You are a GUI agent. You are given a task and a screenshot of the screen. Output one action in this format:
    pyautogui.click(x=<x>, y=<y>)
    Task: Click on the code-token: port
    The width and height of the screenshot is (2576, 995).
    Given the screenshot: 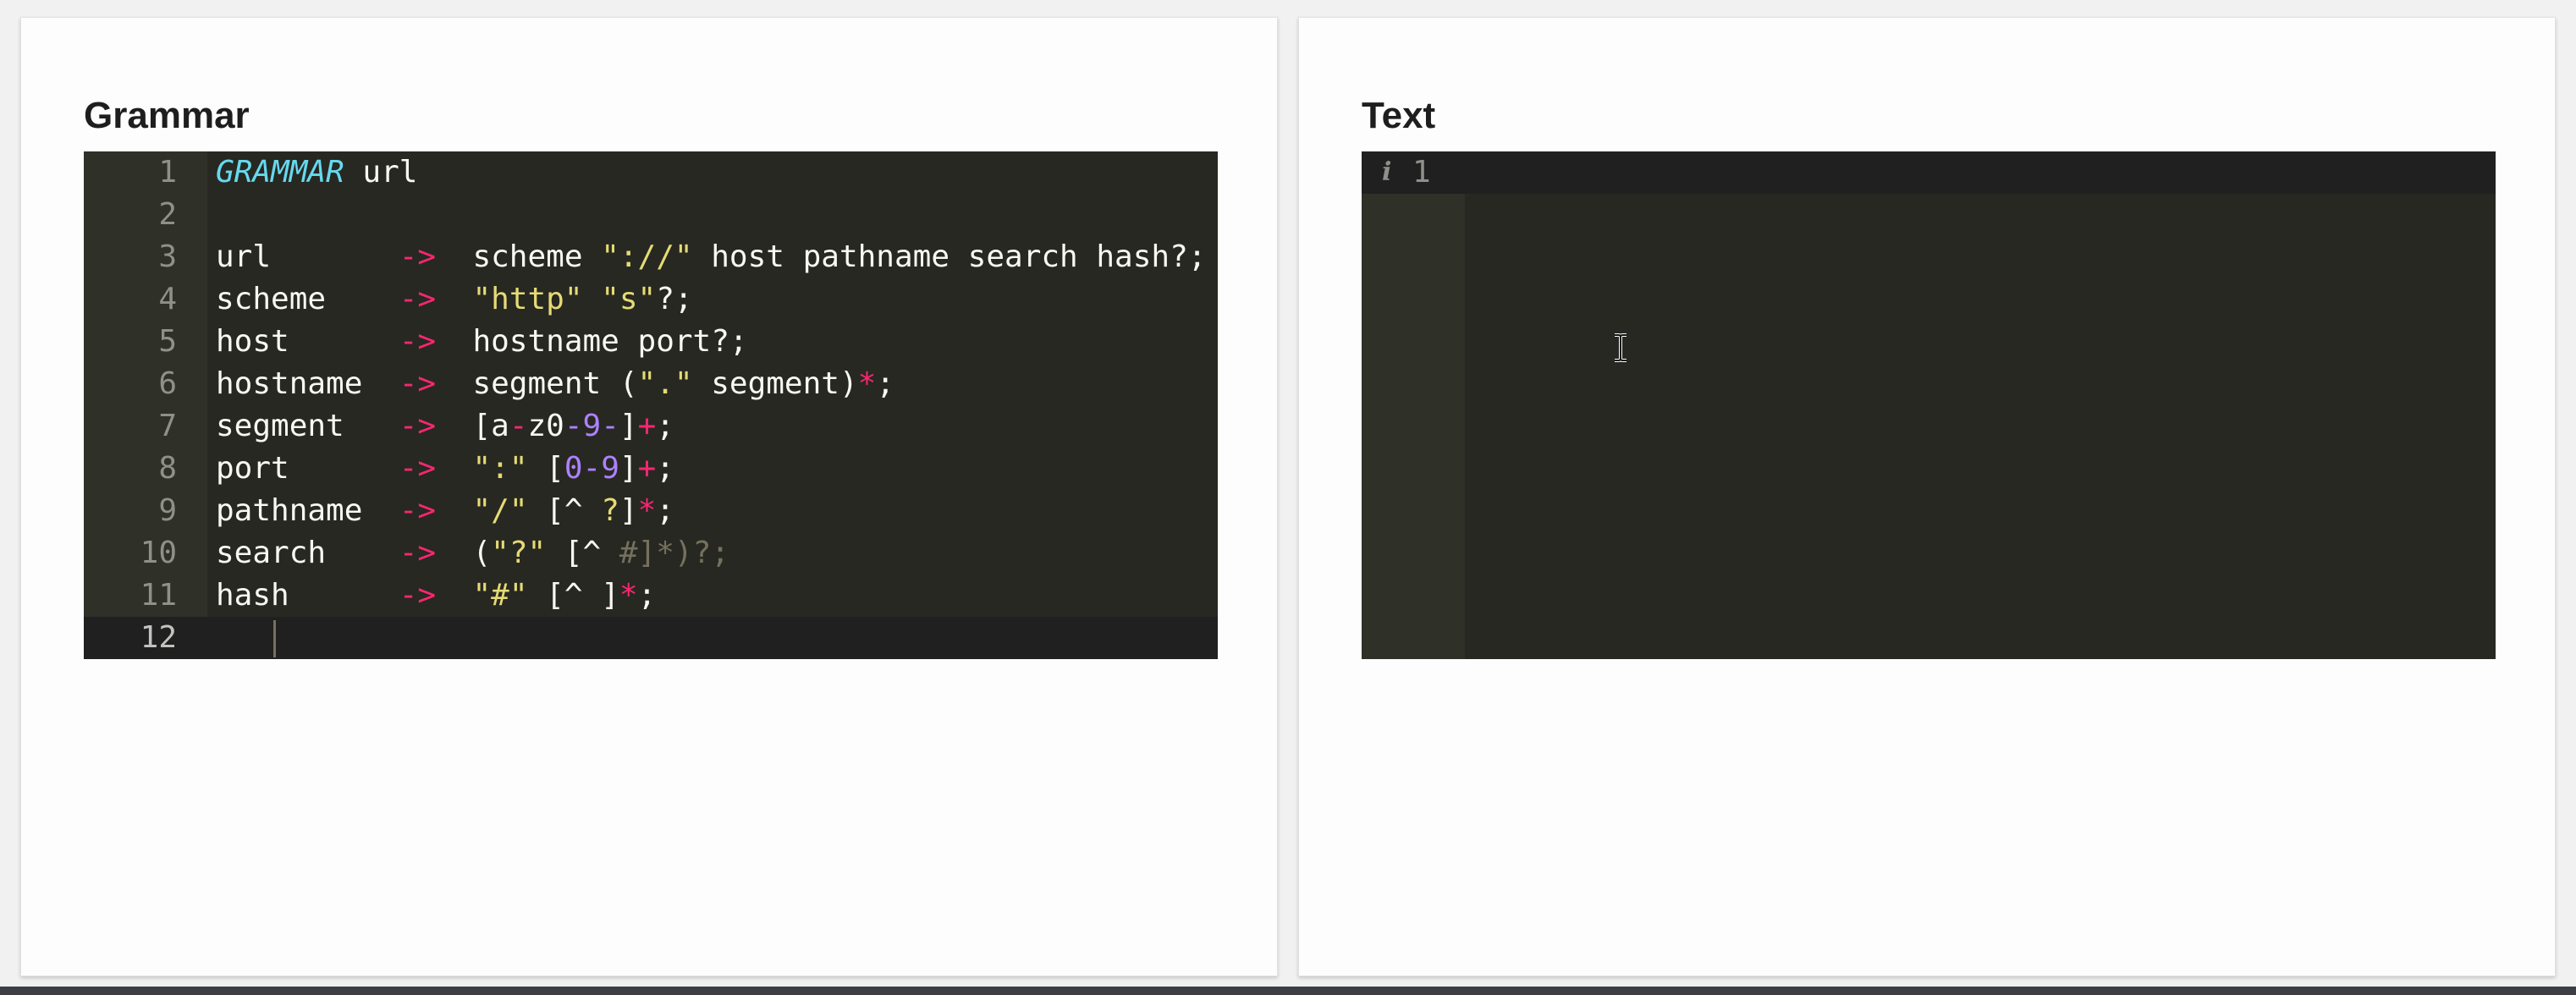 What is the action you would take?
    pyautogui.click(x=307, y=468)
    